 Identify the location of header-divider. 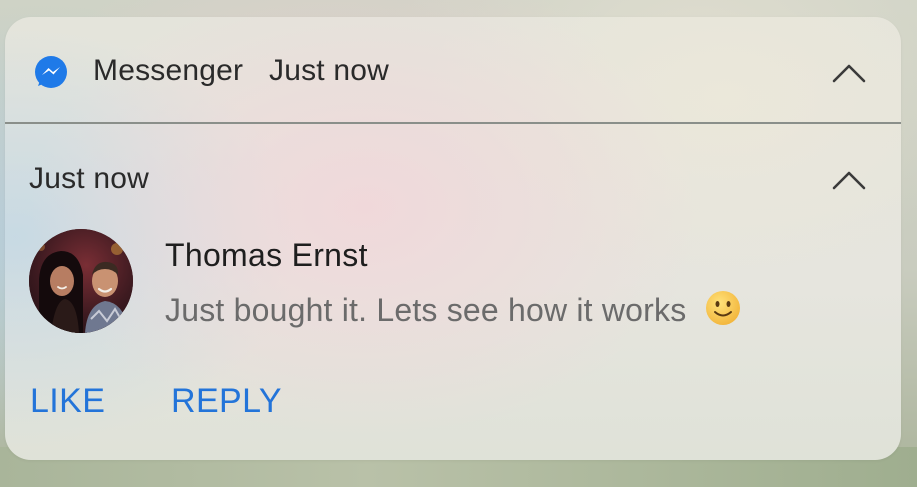
(453, 123).